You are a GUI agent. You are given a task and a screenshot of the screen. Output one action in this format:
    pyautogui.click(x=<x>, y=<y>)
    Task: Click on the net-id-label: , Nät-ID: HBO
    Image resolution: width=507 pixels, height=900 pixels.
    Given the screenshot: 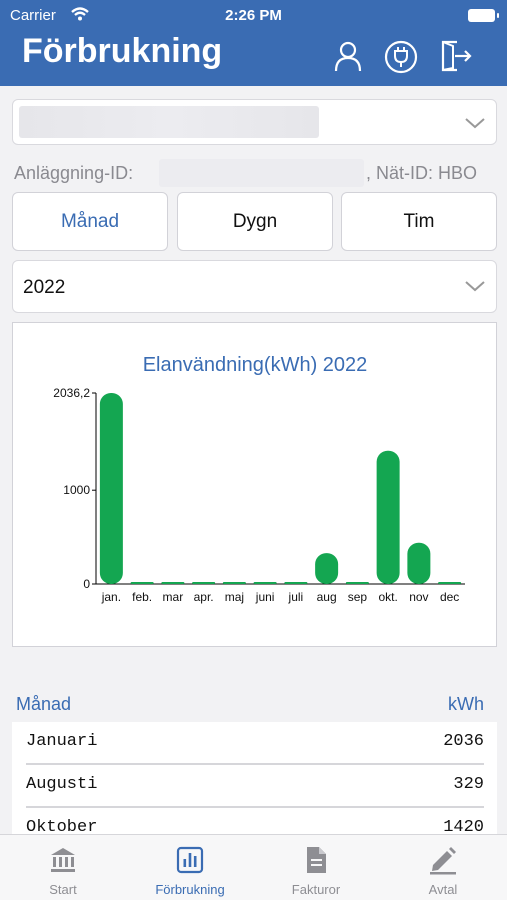 What is the action you would take?
    pyautogui.click(x=422, y=173)
    